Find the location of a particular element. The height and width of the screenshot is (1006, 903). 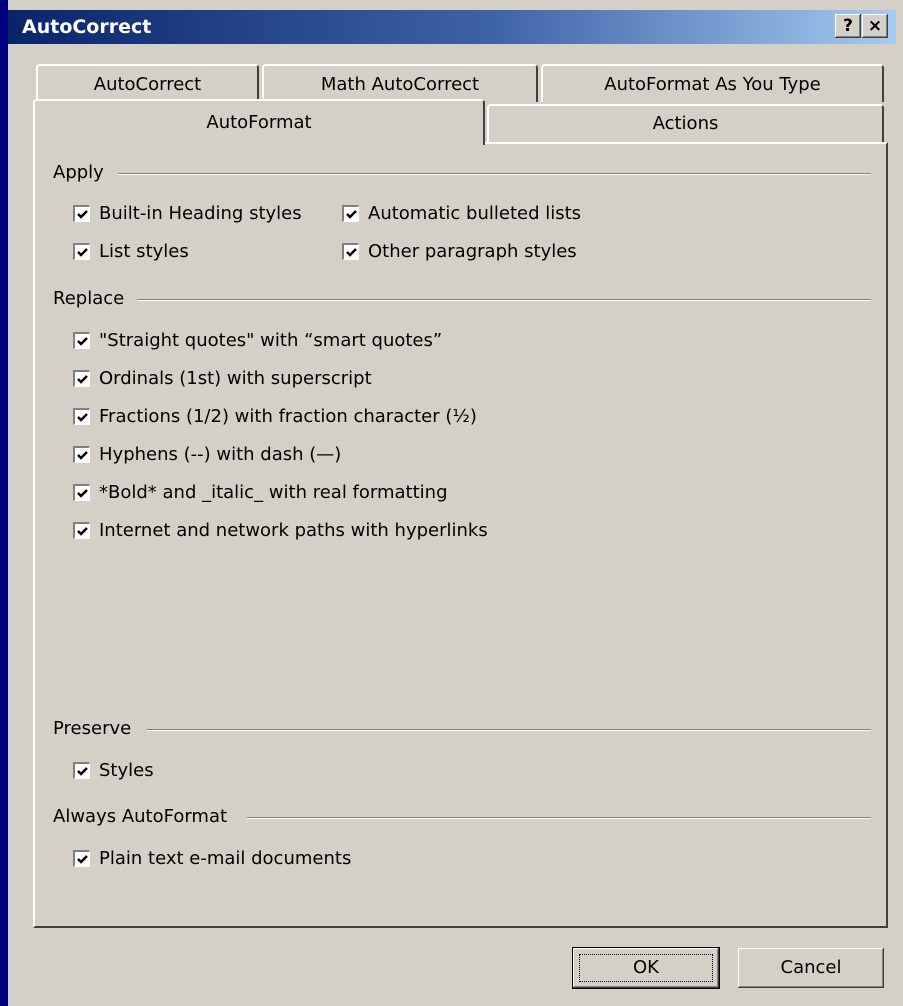

cancel-label: Cancel is located at coordinates (811, 967).